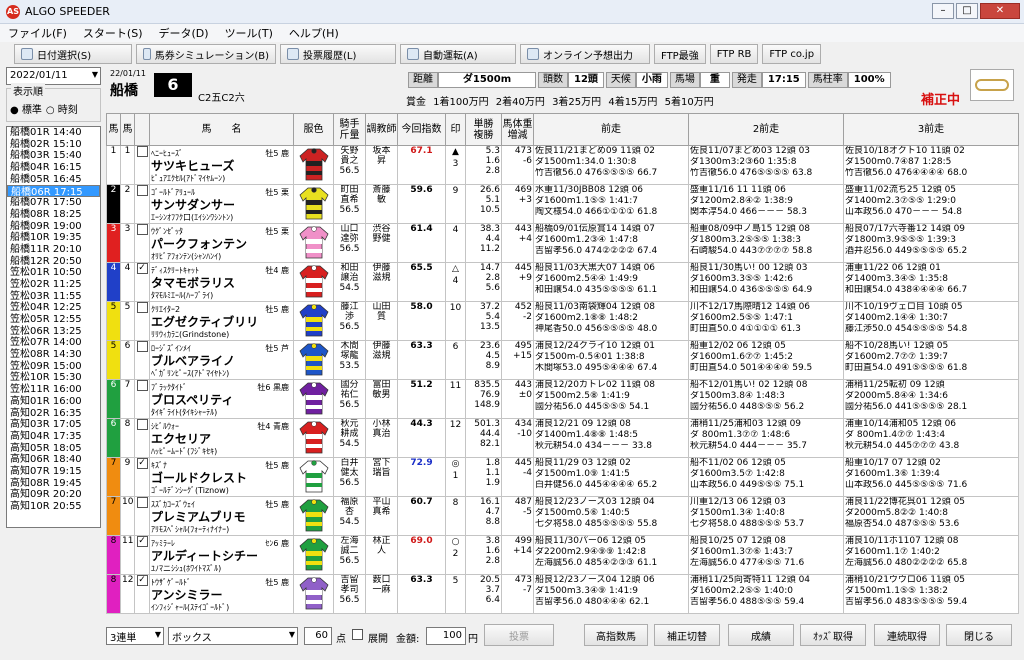 This screenshot has height=660, width=1024. I want to click on close-icon: ✕, so click(1000, 11).